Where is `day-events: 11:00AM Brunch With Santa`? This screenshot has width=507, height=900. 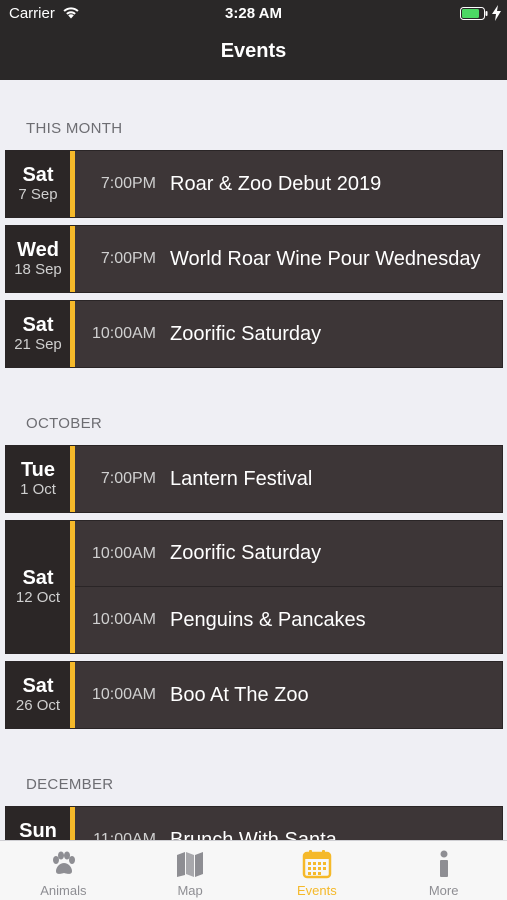 day-events: 11:00AM Brunch With Santa is located at coordinates (288, 824).